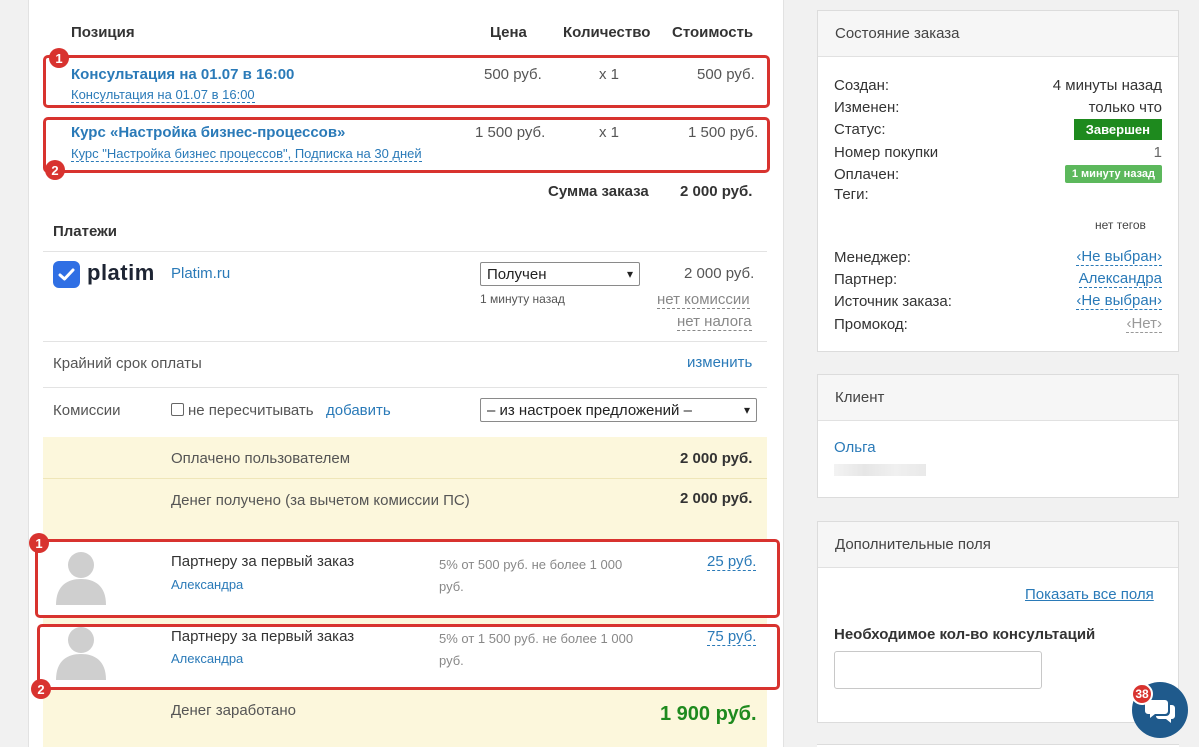  What do you see at coordinates (358, 410) in the screenshot?
I see `add-commission-link: добавить` at bounding box center [358, 410].